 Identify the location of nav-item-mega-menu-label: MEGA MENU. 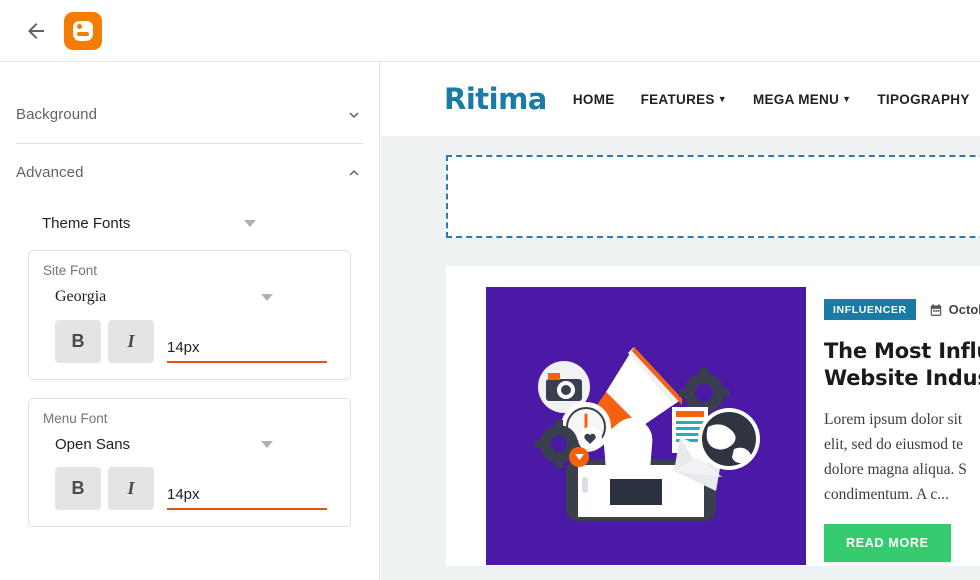
(796, 99).